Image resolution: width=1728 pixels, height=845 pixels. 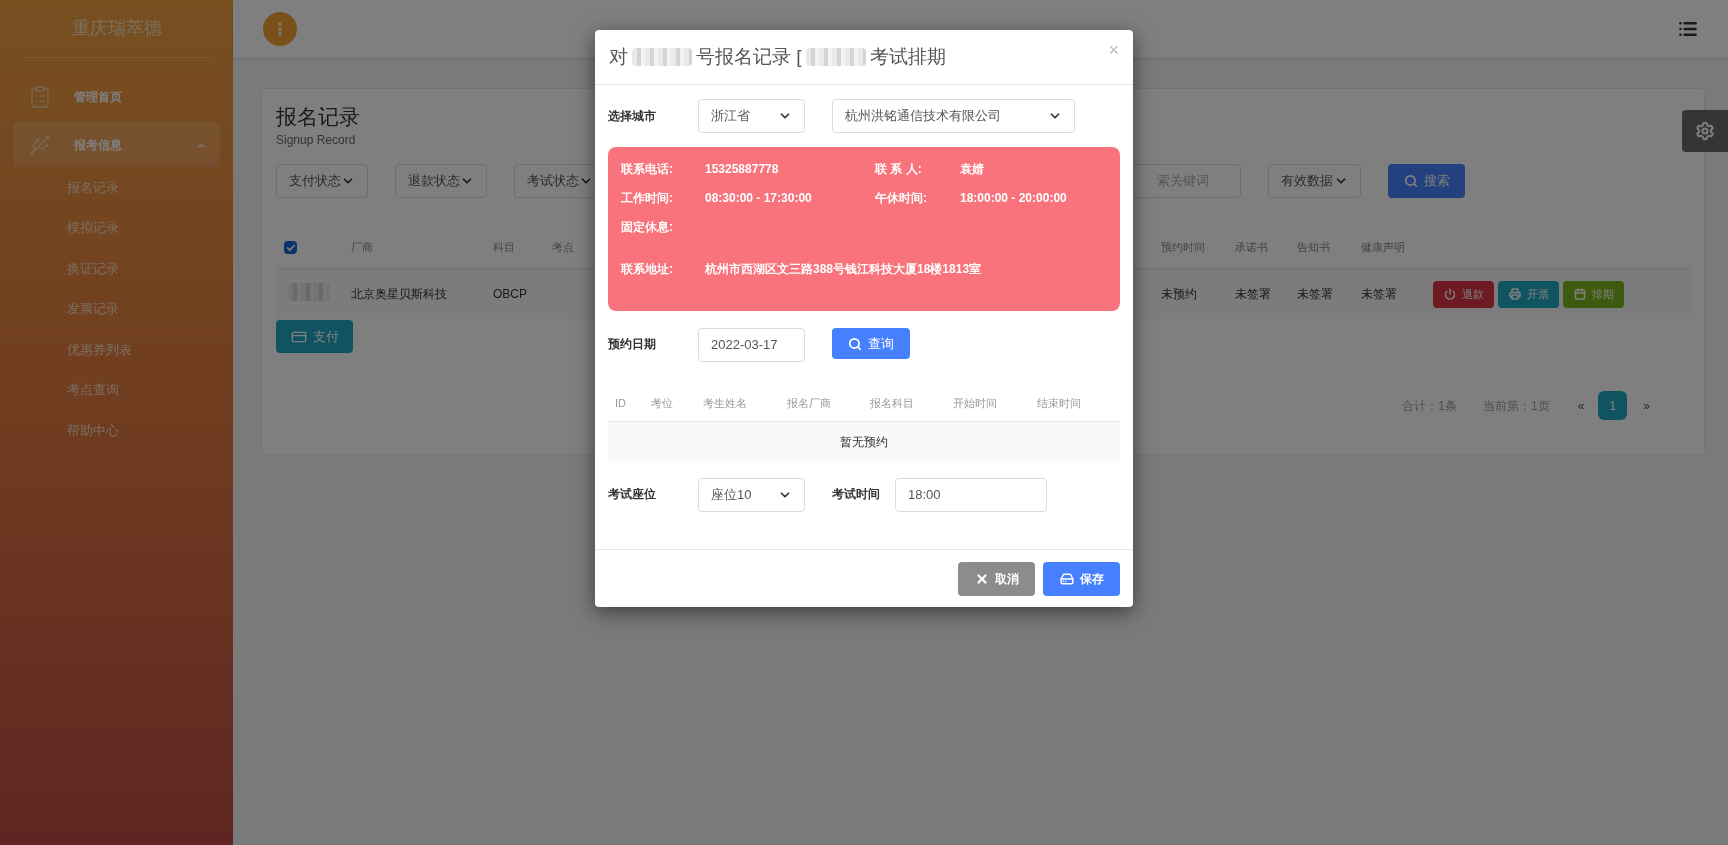 I want to click on brand-name: 重庆瑞萃德, so click(x=116, y=28).